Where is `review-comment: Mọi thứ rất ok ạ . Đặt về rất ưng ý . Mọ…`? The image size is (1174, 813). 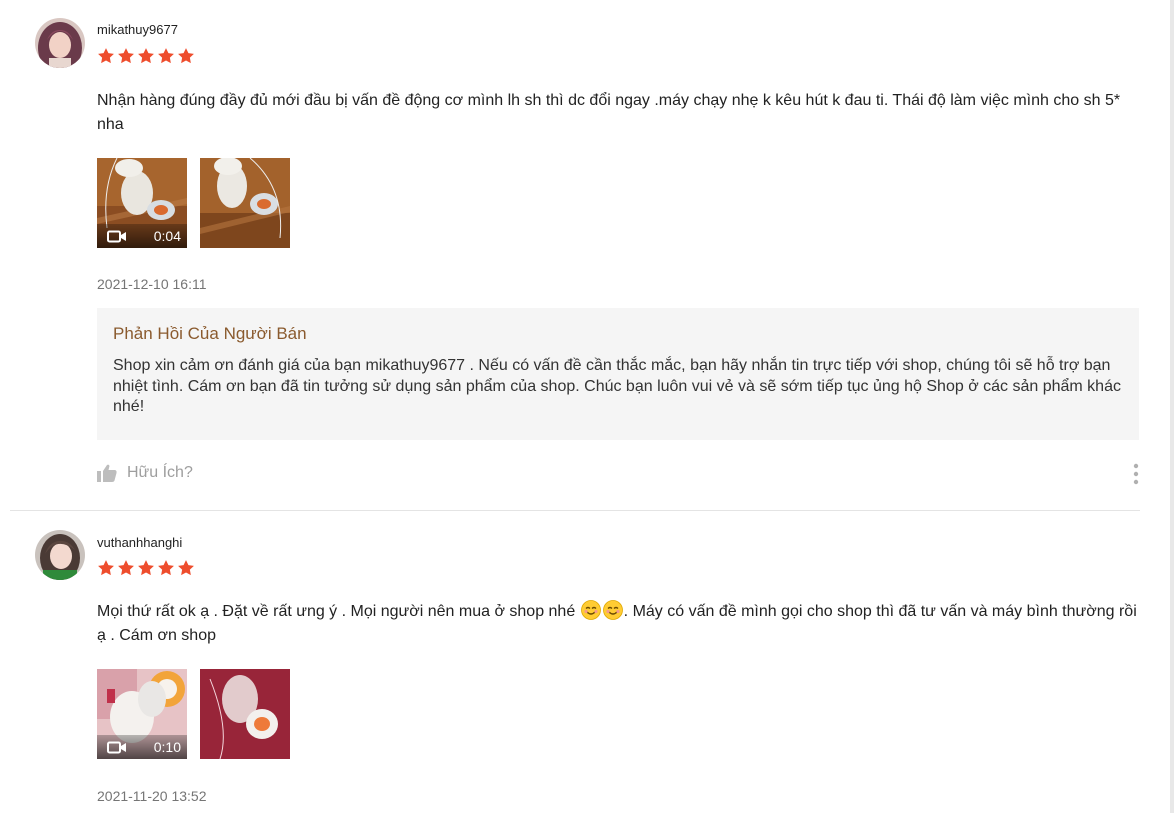 review-comment: Mọi thứ rất ok ạ . Đặt về rất ưng ý . Mọ… is located at coordinates (622, 624).